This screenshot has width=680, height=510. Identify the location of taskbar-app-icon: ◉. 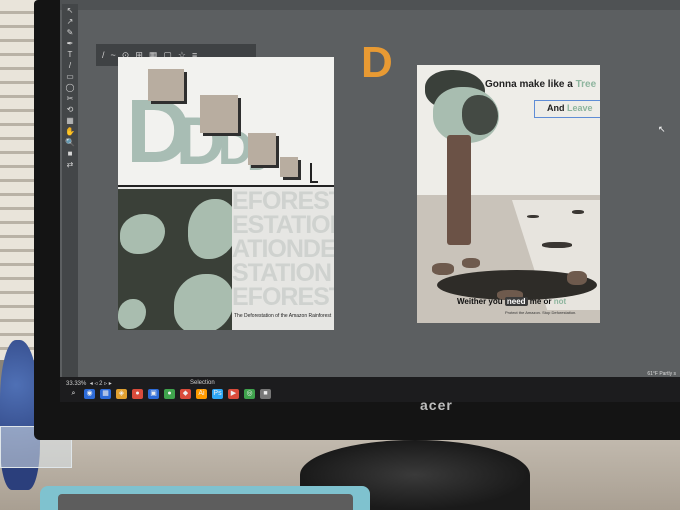
(89, 394).